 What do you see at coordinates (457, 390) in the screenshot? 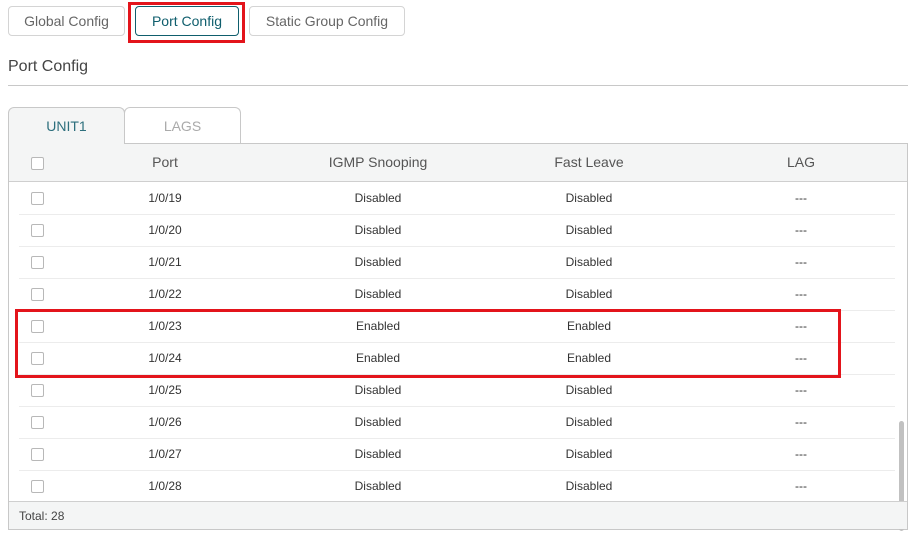
I see `table-row: 1/0/25 Disabled Disabled ---` at bounding box center [457, 390].